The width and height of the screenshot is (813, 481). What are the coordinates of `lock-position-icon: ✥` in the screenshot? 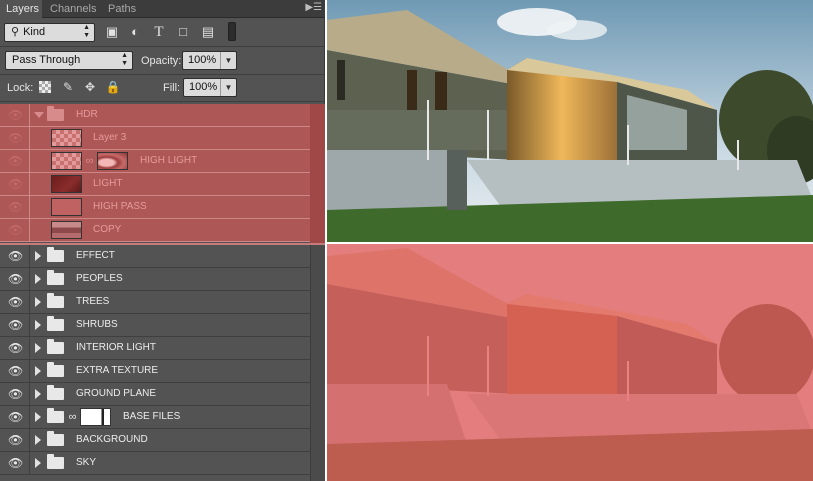 It's located at (90, 87).